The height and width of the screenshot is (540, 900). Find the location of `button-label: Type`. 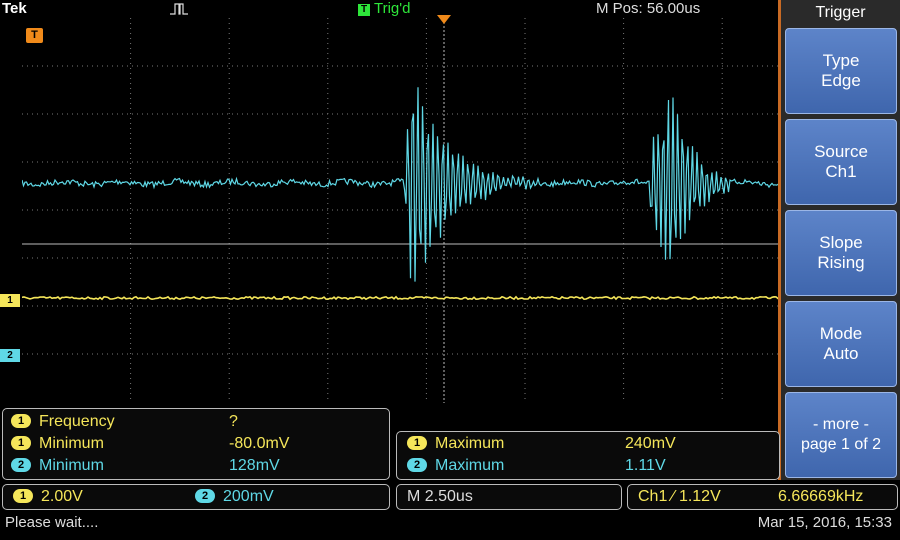

button-label: Type is located at coordinates (841, 60).